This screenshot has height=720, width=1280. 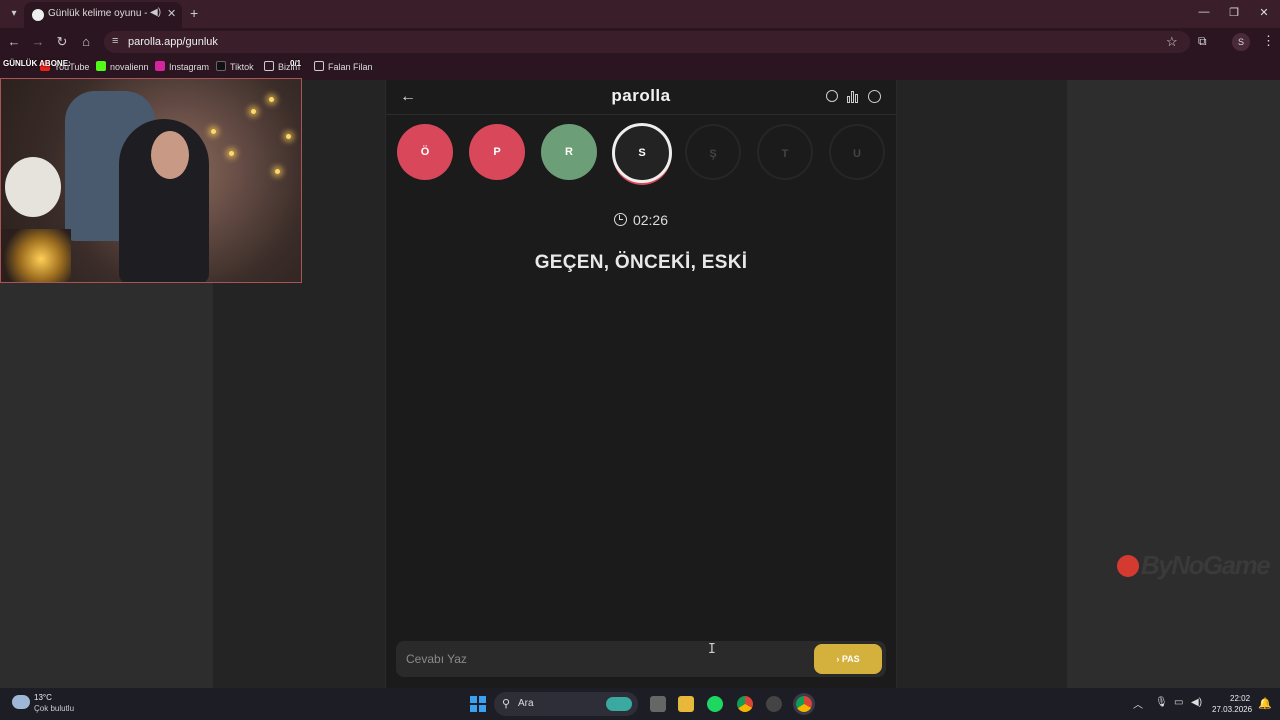 I want to click on url-text: parolla.app/gunluk, so click(x=173, y=42).